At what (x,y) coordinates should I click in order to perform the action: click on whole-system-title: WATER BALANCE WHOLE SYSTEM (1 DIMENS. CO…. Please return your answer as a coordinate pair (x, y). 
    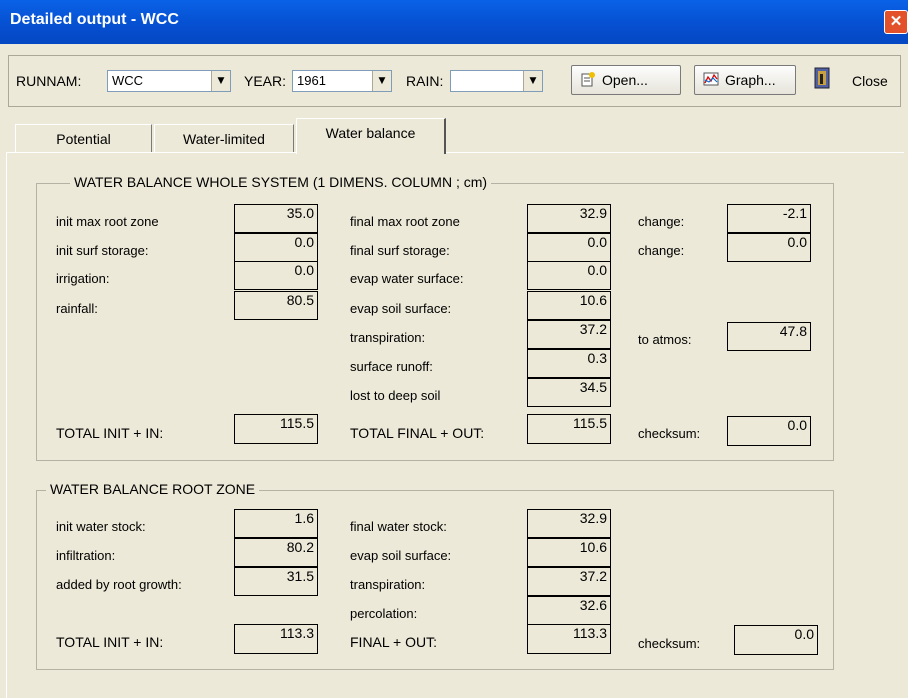
    Looking at the image, I should click on (281, 182).